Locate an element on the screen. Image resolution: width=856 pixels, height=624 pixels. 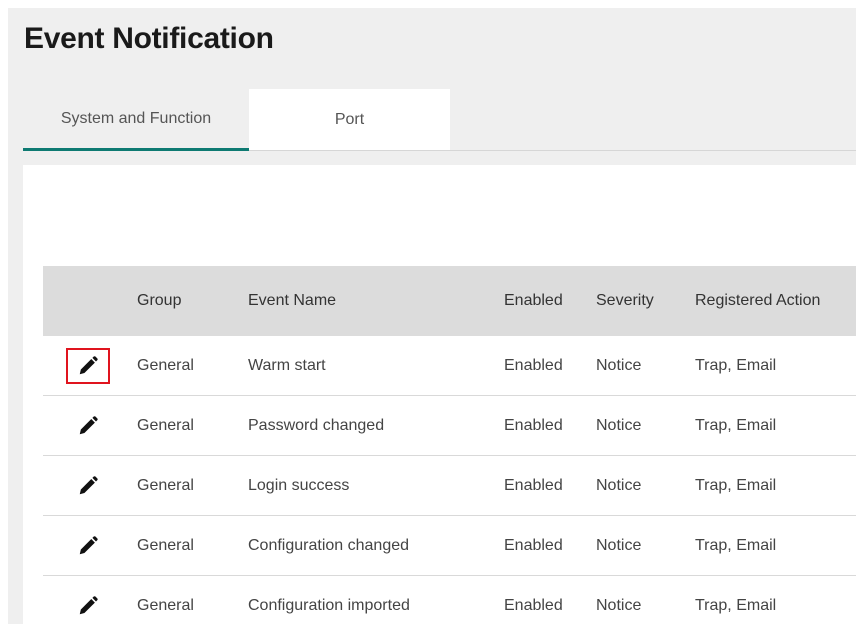
event-name-cell: Password changed is located at coordinates (316, 425).